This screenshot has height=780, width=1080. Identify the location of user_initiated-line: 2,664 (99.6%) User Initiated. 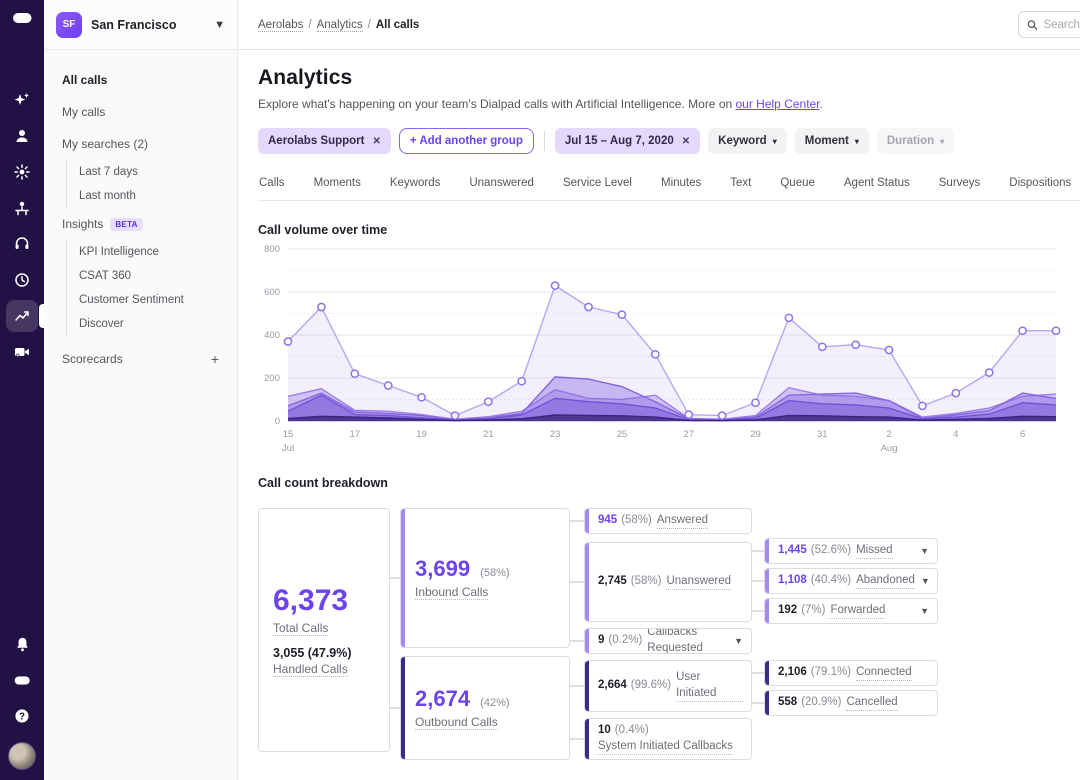
(668, 686).